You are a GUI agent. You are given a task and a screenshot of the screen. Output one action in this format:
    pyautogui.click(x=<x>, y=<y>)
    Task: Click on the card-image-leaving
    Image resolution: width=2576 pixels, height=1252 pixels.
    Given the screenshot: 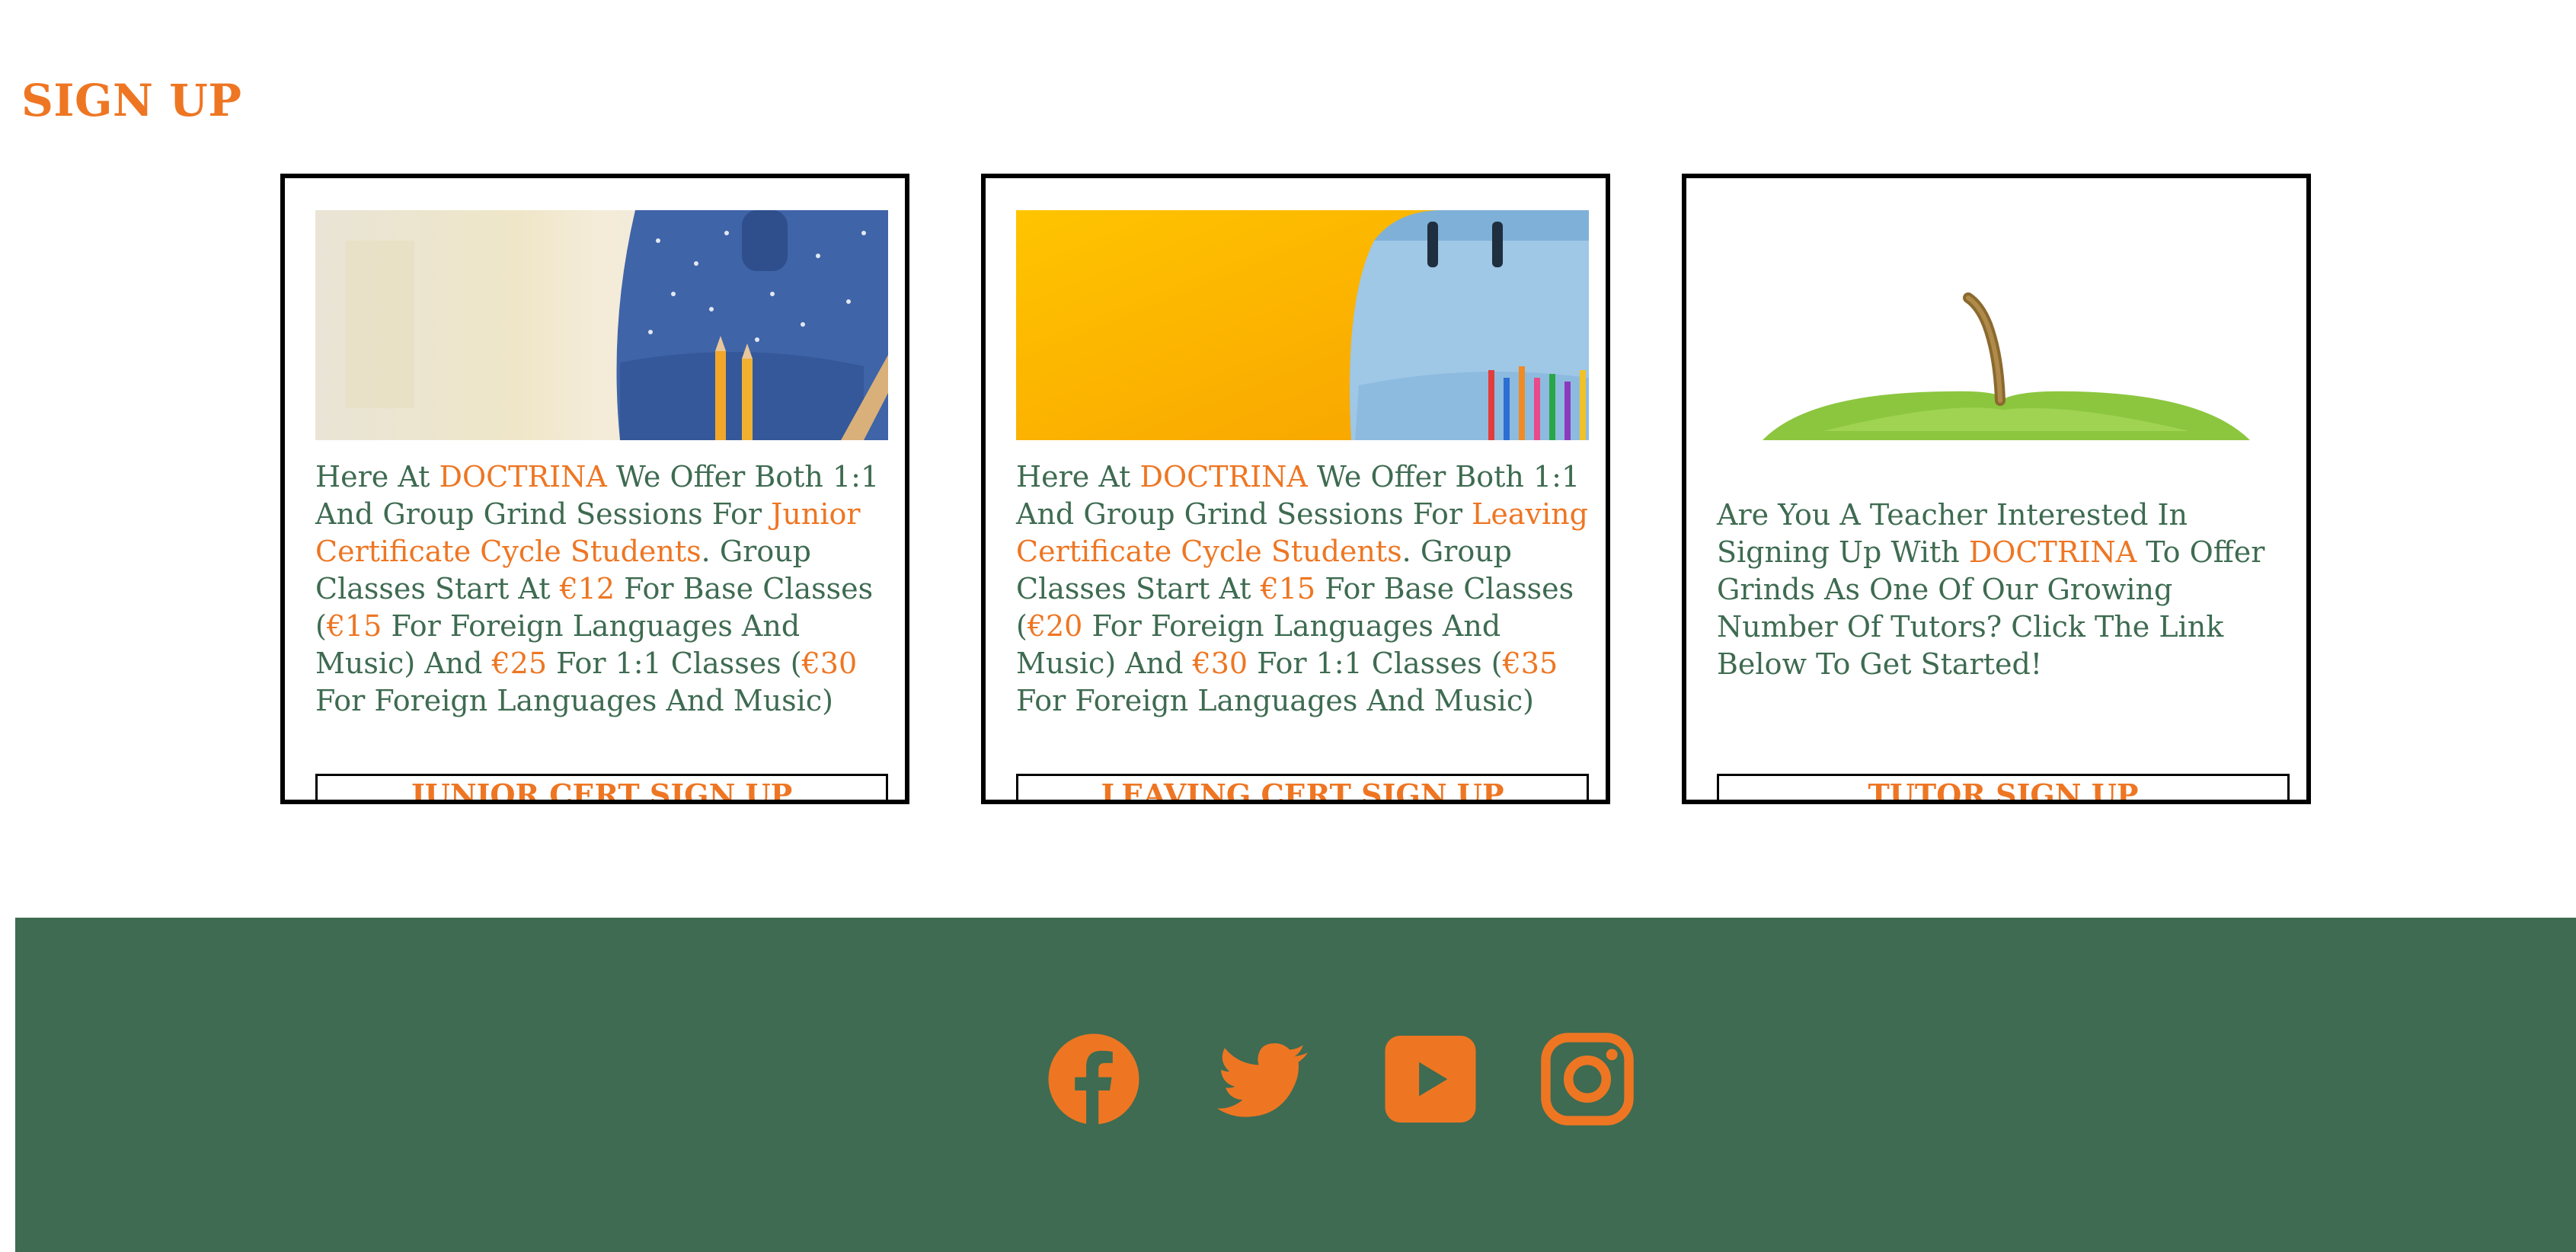 What is the action you would take?
    pyautogui.click(x=1302, y=325)
    